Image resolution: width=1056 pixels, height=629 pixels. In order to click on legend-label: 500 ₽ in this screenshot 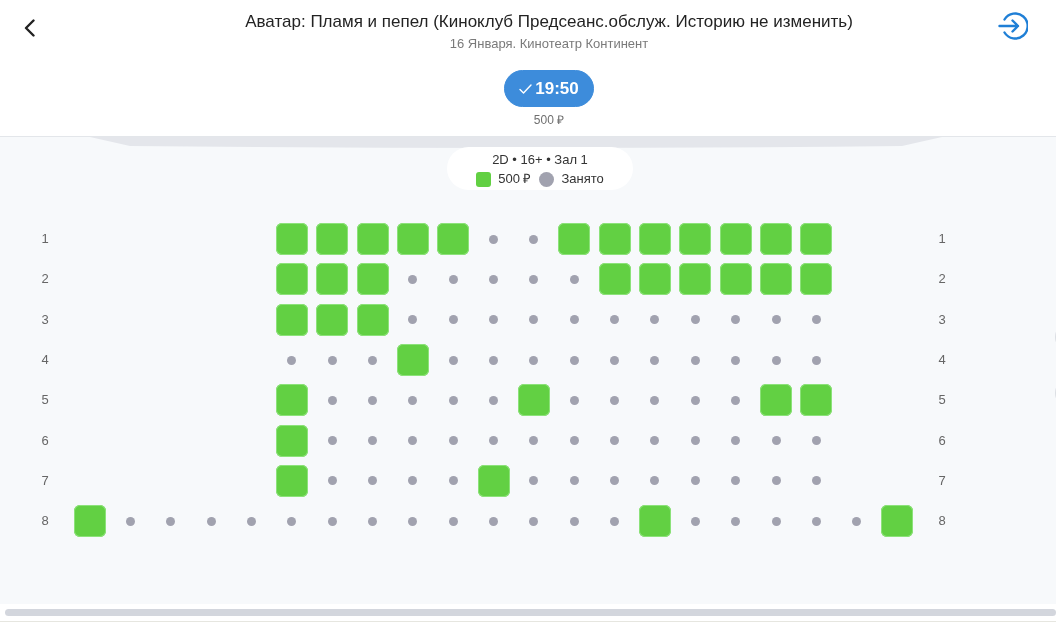, I will do `click(515, 179)`.